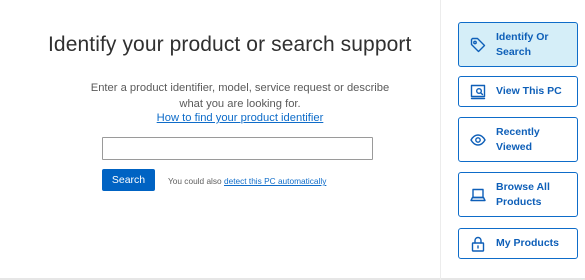 The height and width of the screenshot is (280, 585). I want to click on sidebar-item-label: Identify Or Search, so click(522, 44).